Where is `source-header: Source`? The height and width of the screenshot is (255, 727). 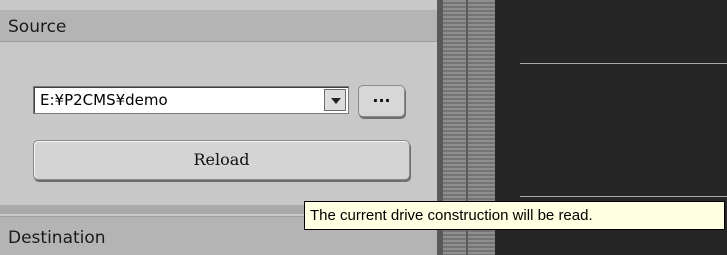 source-header: Source is located at coordinates (218, 26).